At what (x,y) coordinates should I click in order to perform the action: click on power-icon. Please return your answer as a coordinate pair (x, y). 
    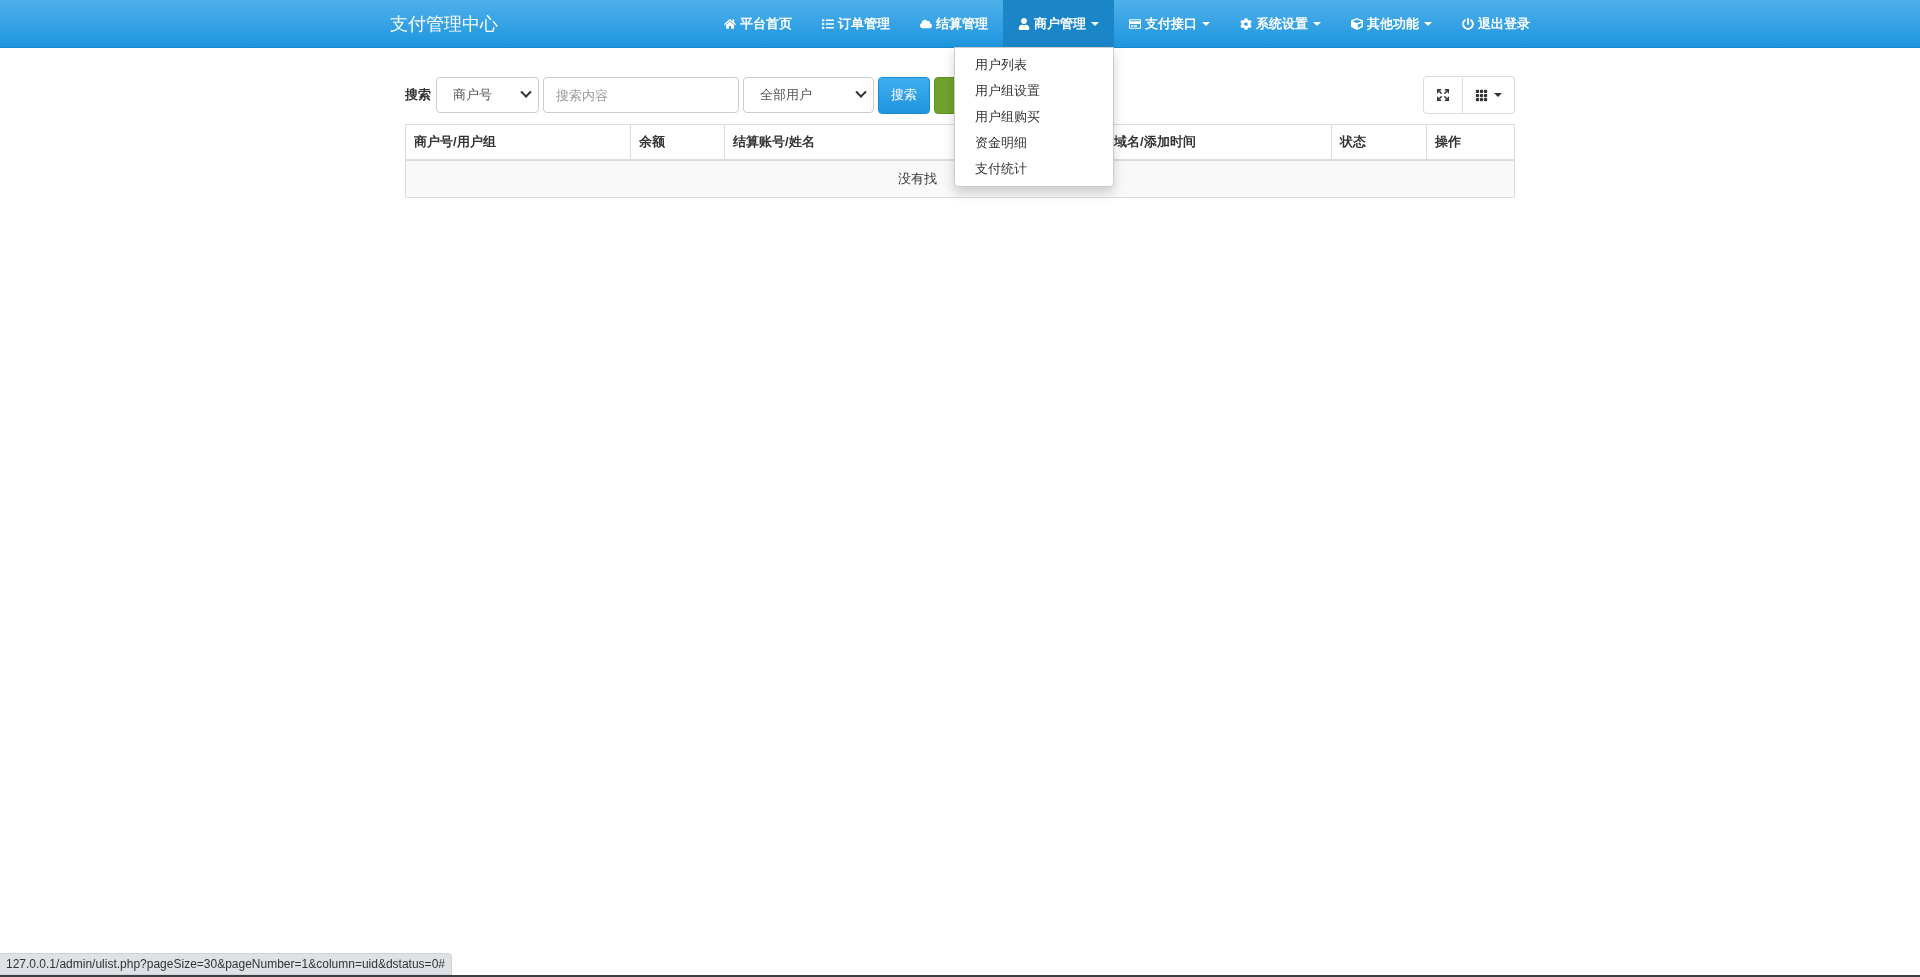
    Looking at the image, I should click on (1468, 23).